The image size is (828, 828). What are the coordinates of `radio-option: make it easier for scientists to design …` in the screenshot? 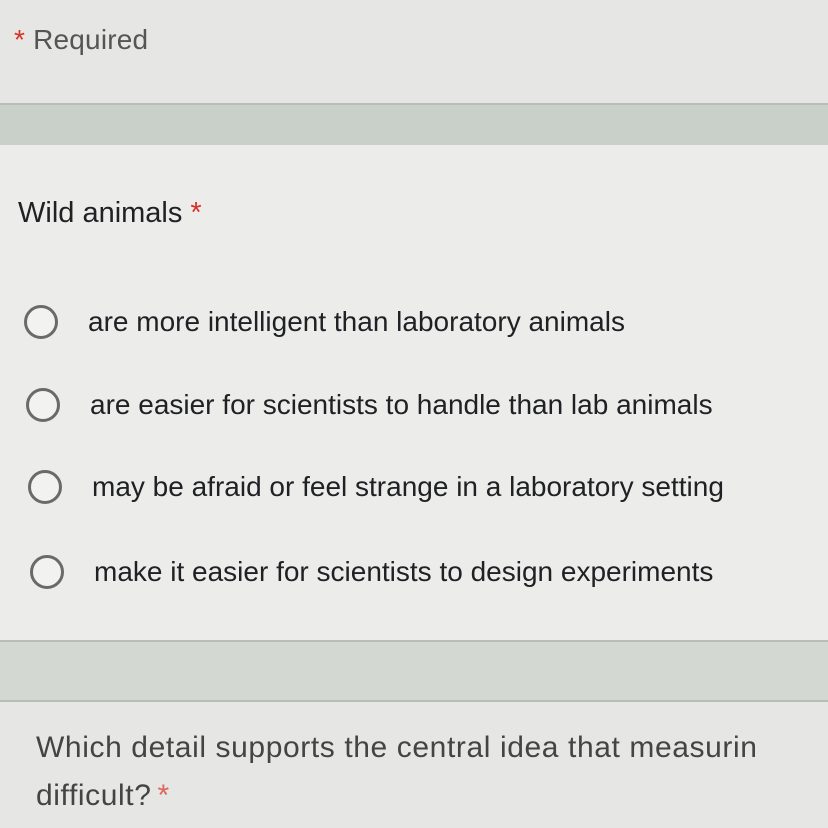 It's located at (371, 572).